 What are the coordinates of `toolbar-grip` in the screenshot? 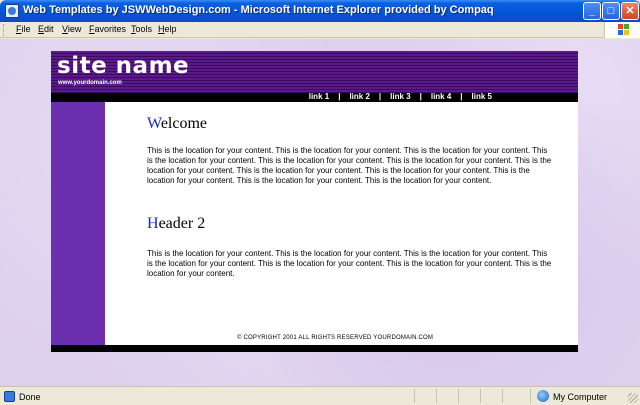 It's located at (4, 30).